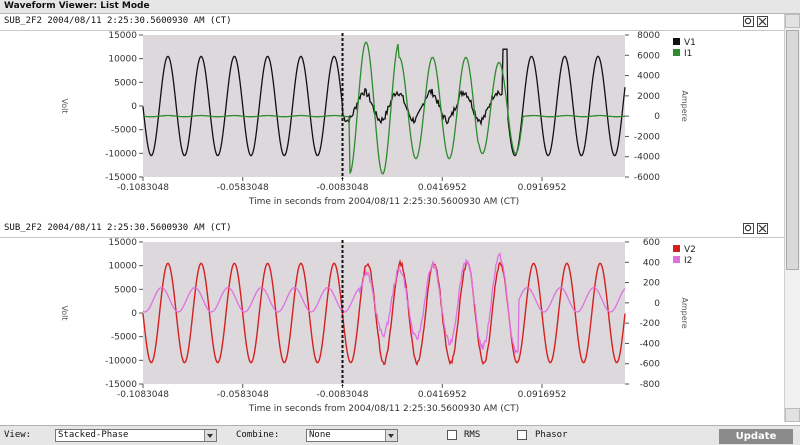 The image size is (800, 445). I want to click on y2-tick-label: 200, so click(651, 284).